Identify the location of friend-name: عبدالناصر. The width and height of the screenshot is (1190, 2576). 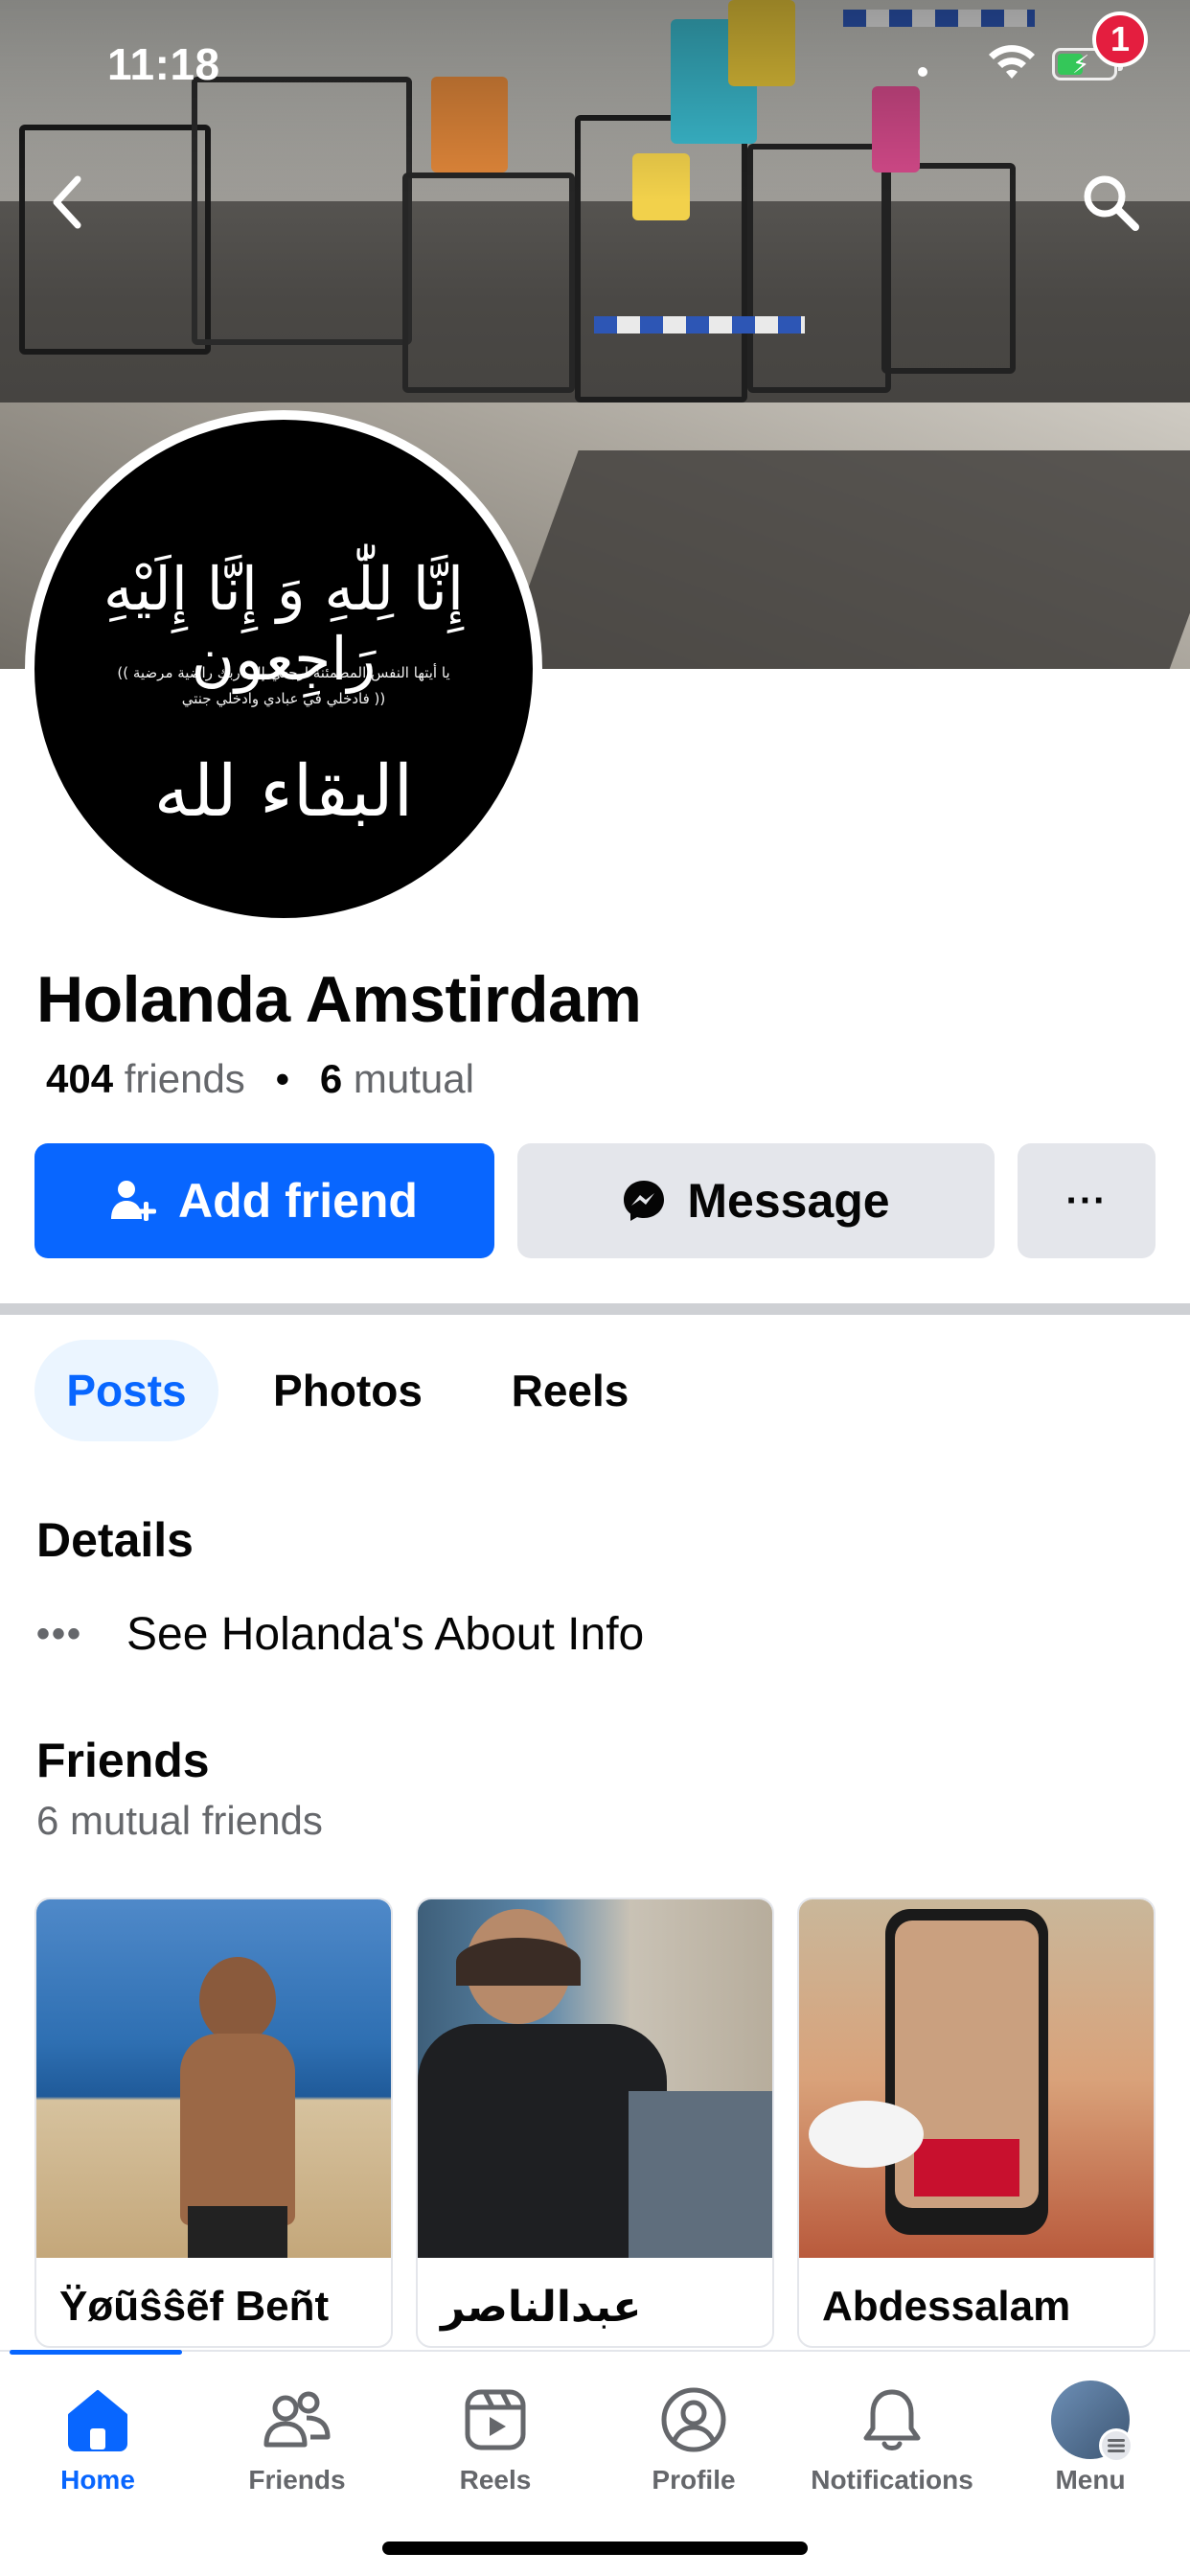
(542, 2307).